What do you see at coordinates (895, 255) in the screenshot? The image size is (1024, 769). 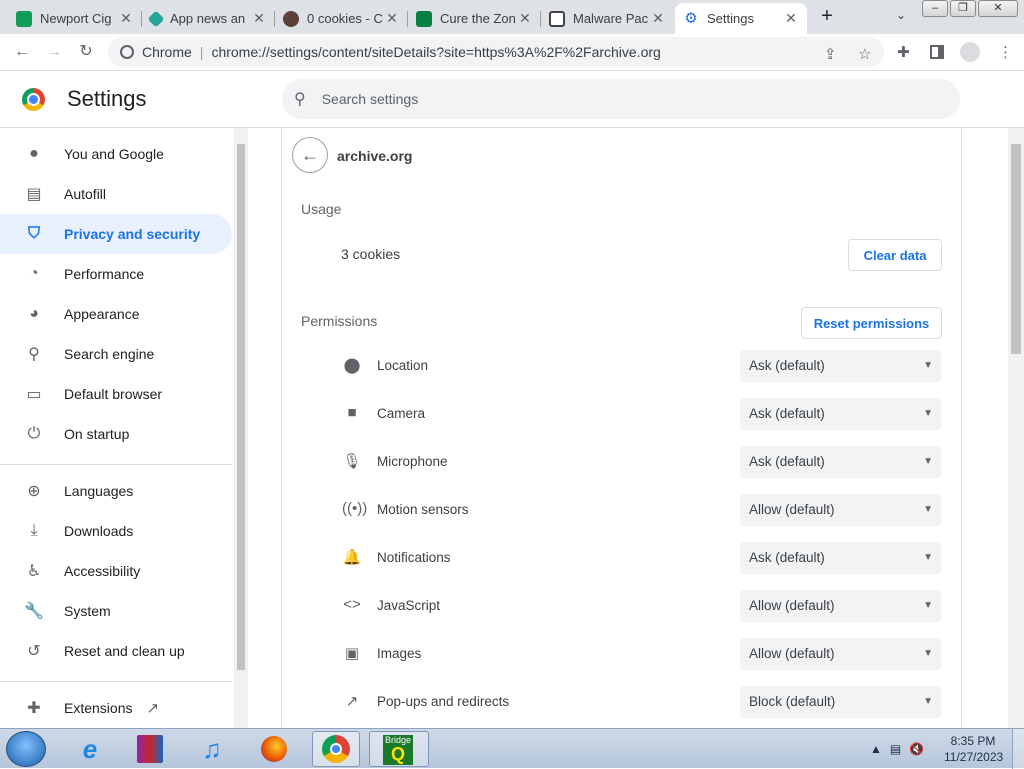 I see `clear-data-button: Clear data` at bounding box center [895, 255].